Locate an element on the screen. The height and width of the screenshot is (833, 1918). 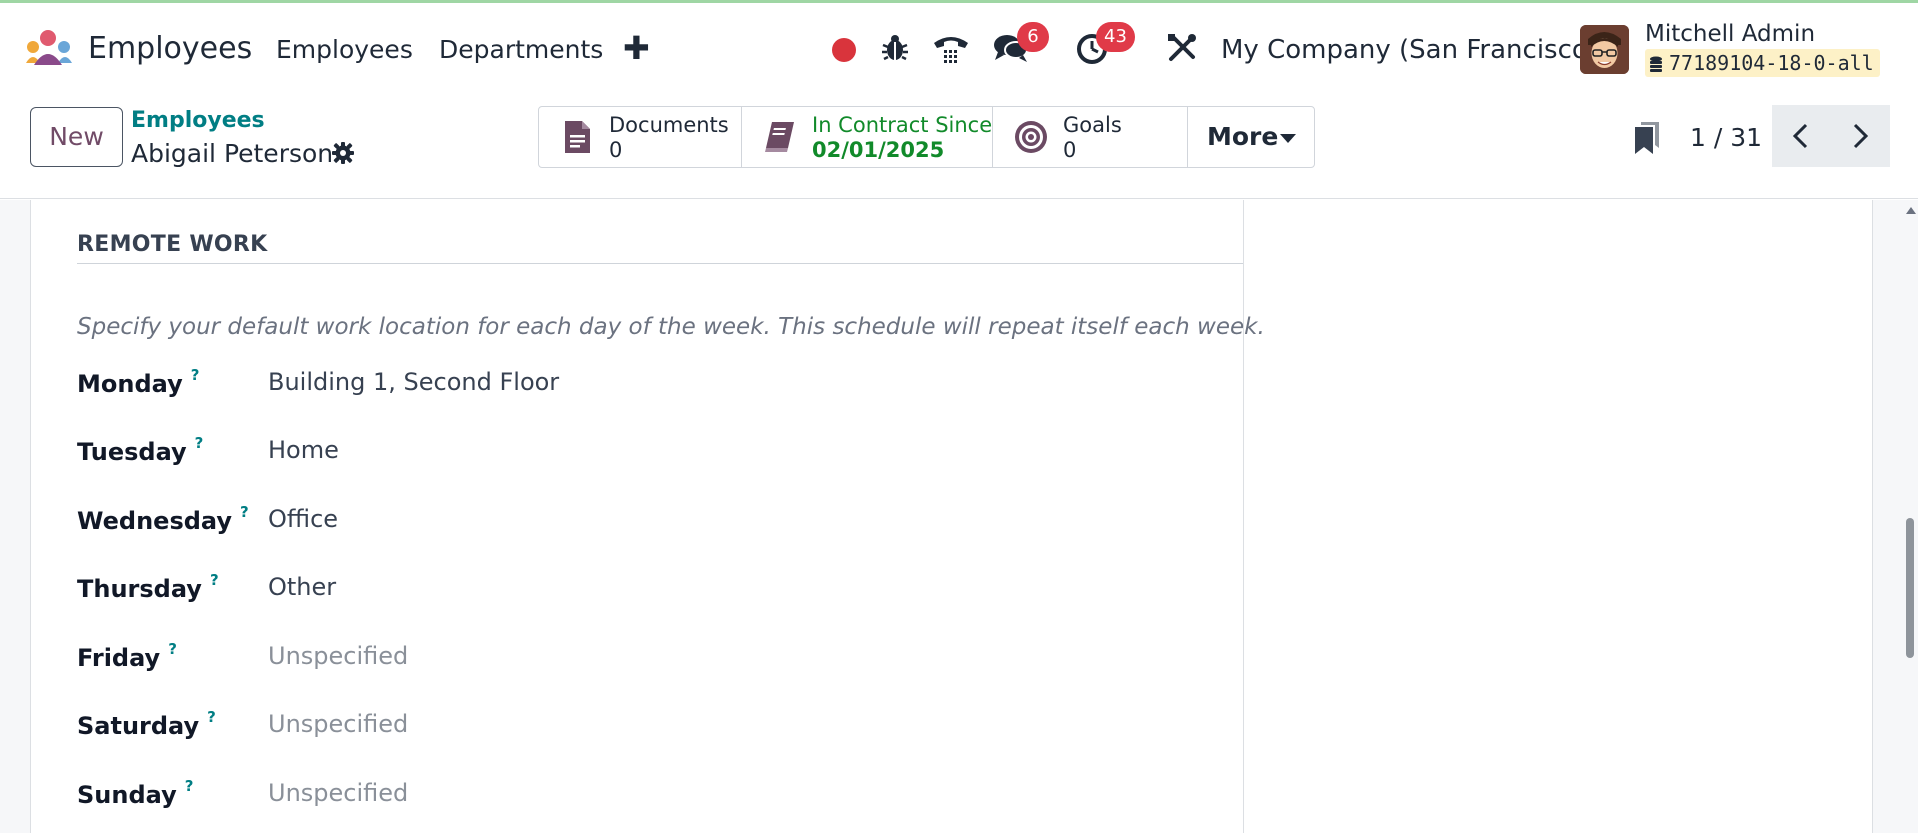
scroll-up-arrow-icon is located at coordinates (1911, 210).